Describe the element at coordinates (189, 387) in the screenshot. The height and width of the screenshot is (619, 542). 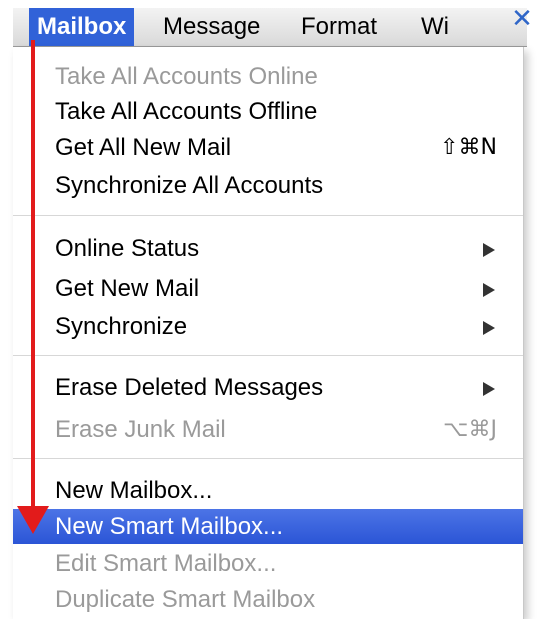
I see `menu-item-label: Erase Deleted Messages` at that location.